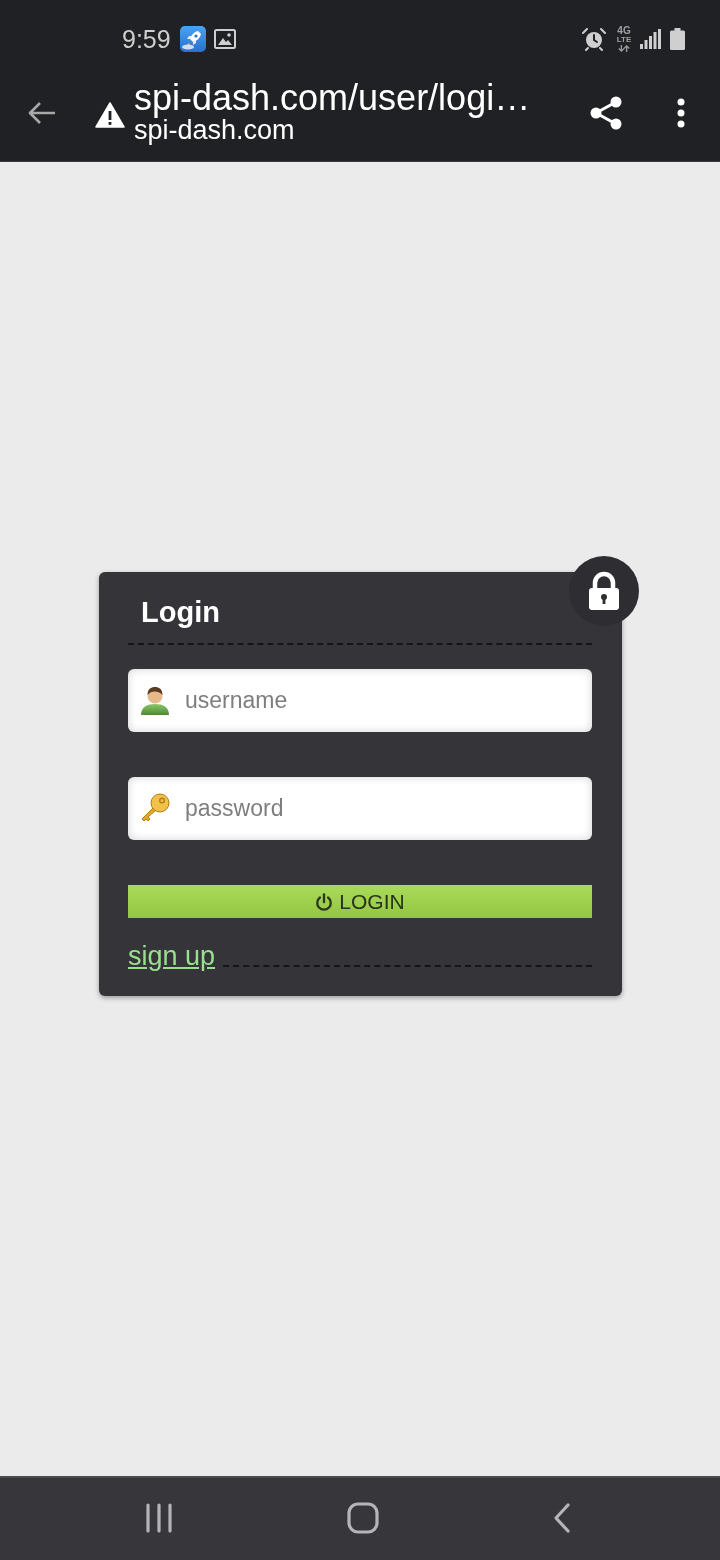  I want to click on signal-icon, so click(650, 38).